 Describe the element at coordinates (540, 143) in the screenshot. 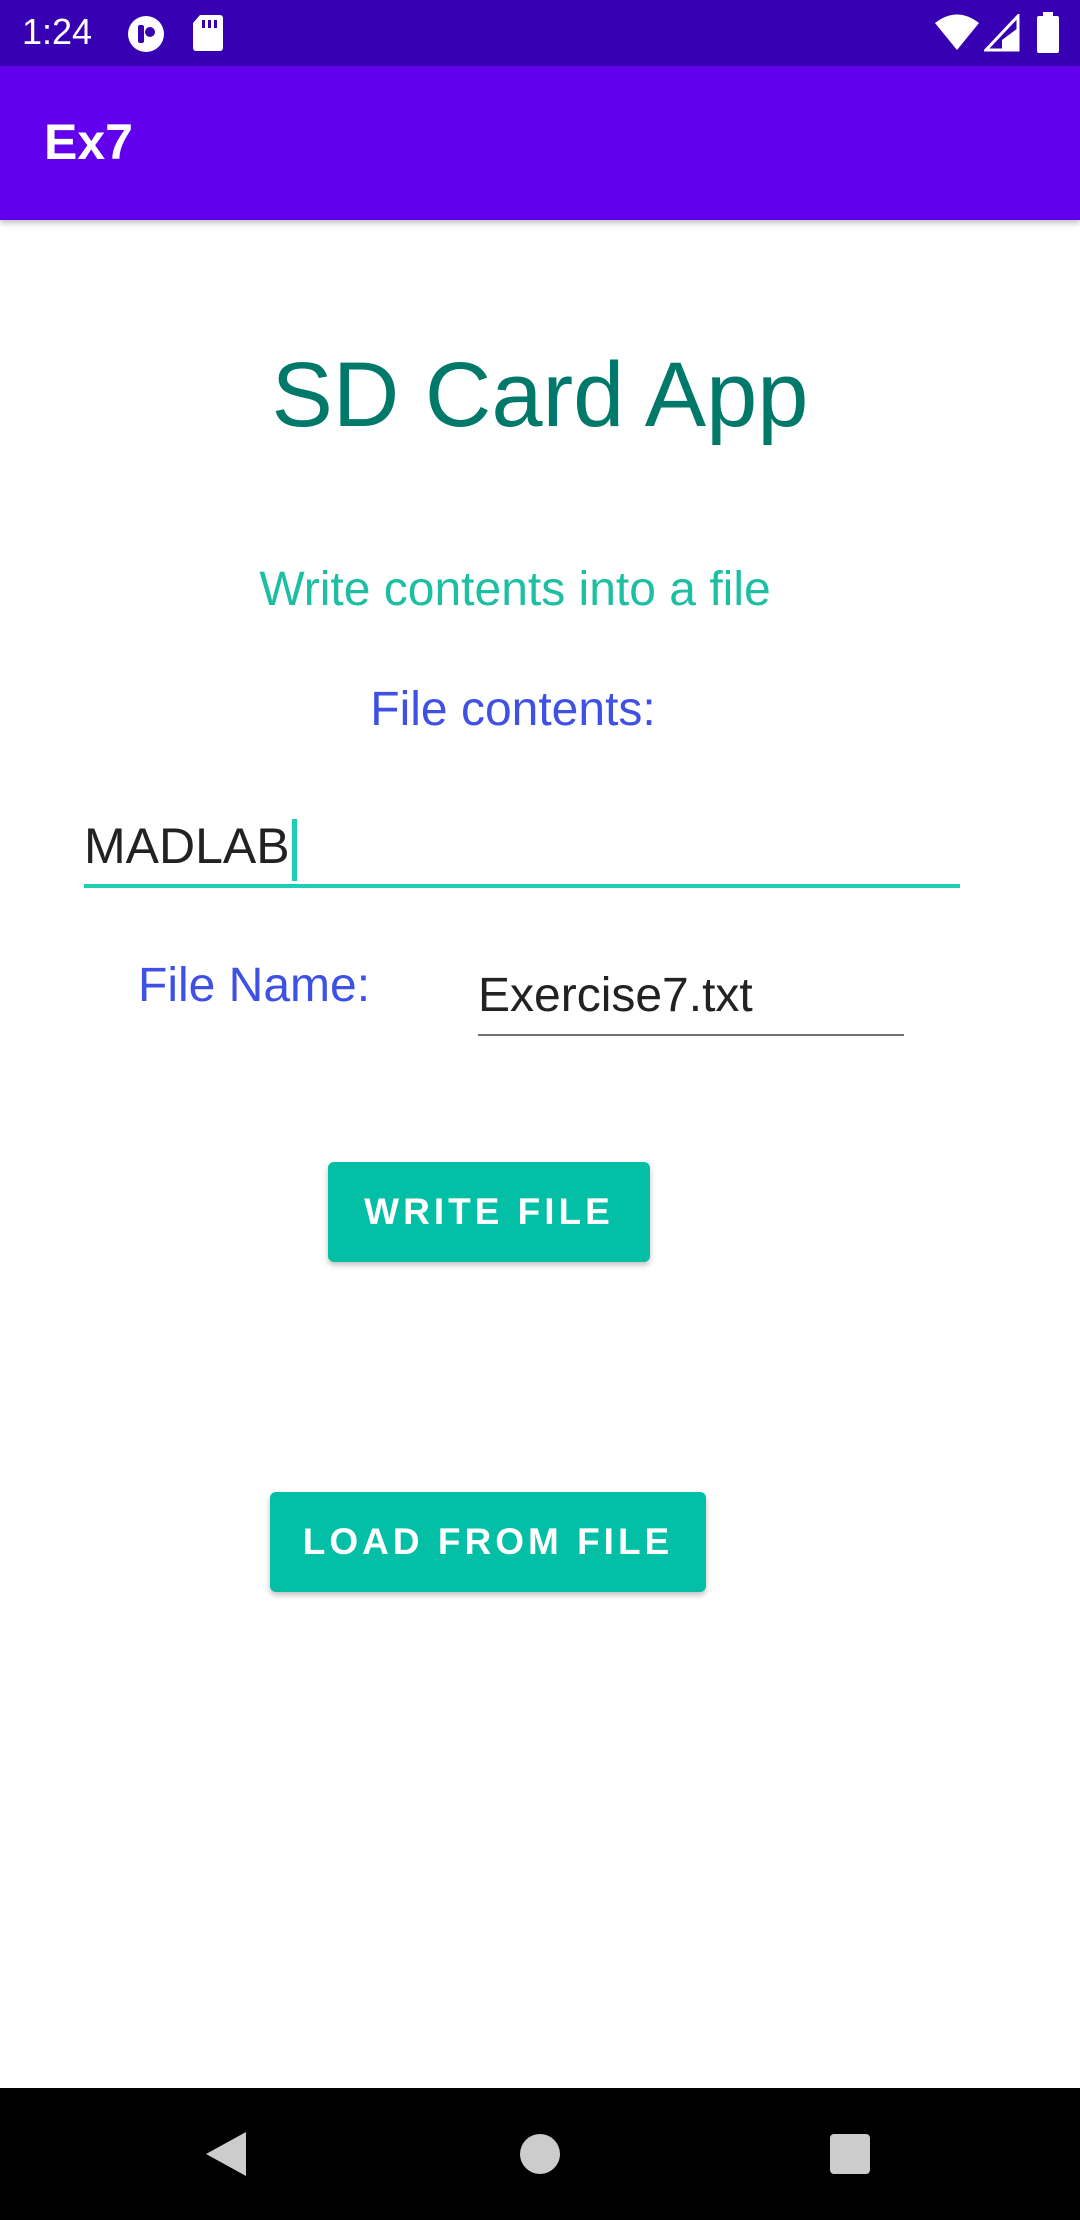

I see `app-bar: Ex7` at that location.